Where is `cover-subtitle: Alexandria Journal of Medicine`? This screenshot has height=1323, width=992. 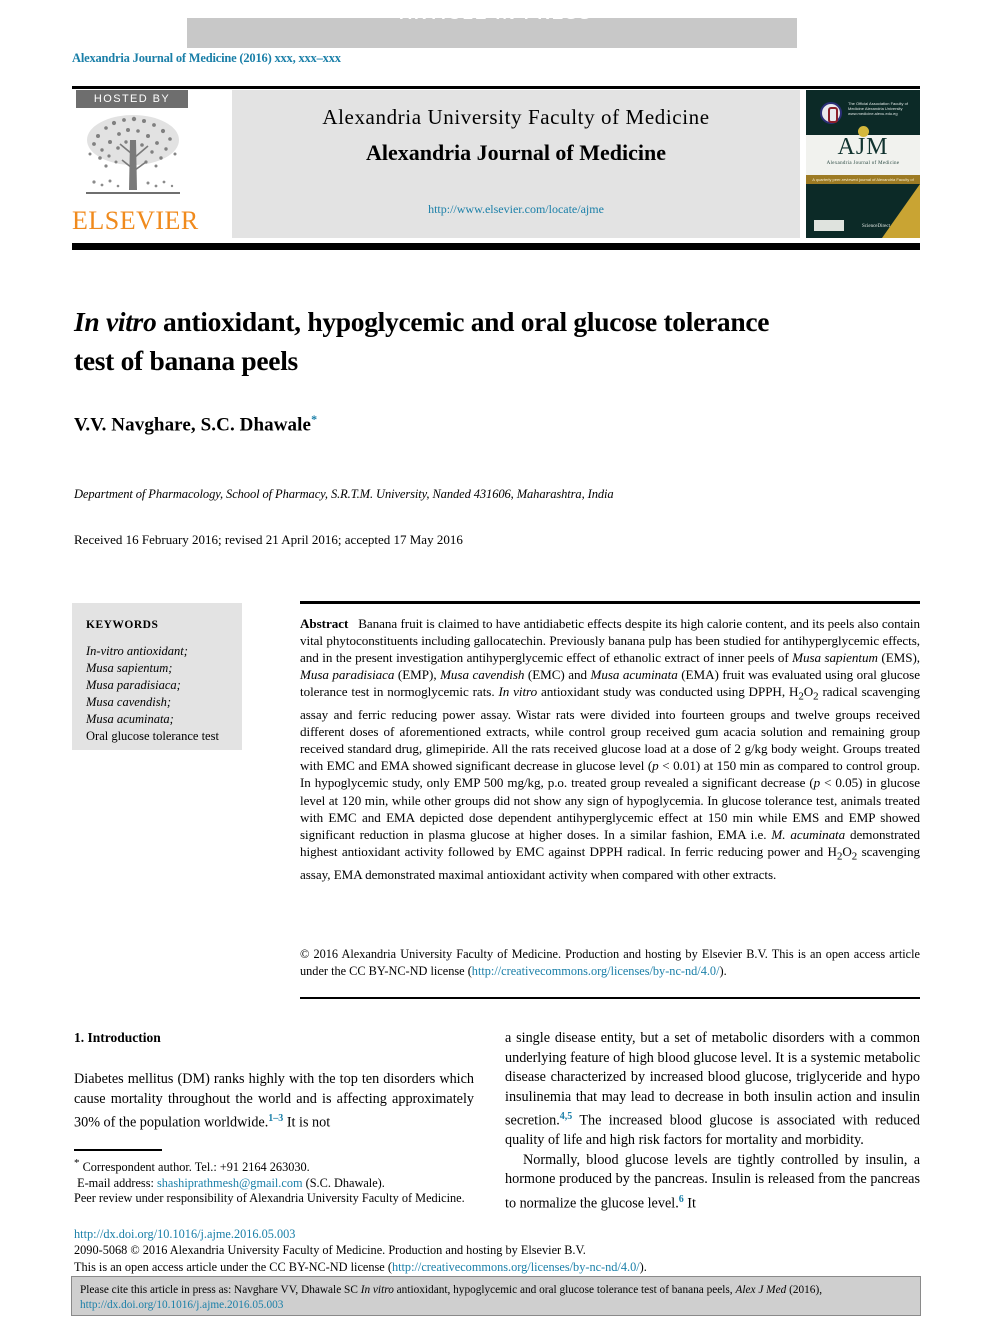
cover-subtitle: Alexandria Journal of Medicine is located at coordinates (863, 163).